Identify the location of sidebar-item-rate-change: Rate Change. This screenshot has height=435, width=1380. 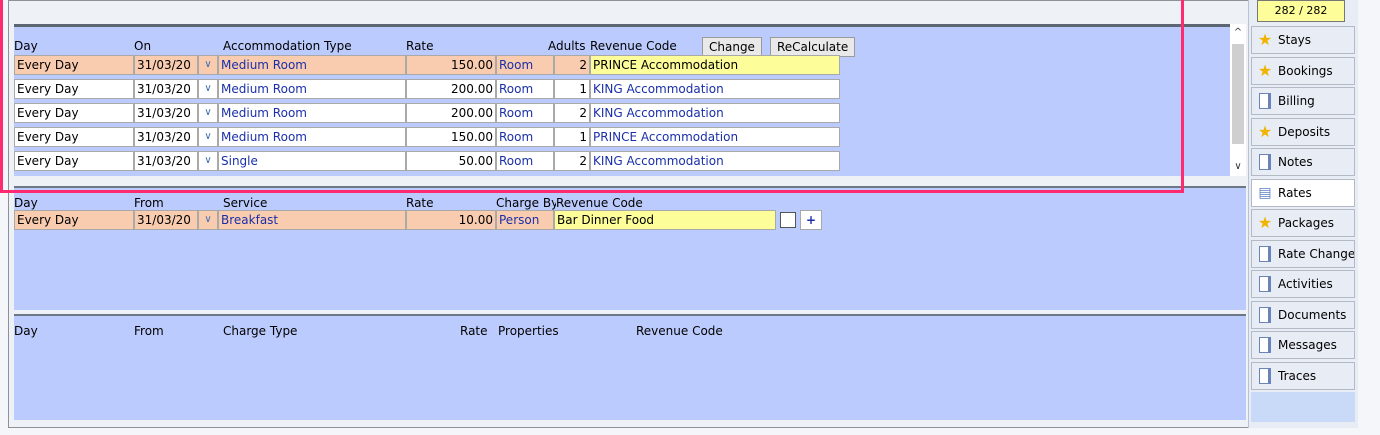
(1303, 253).